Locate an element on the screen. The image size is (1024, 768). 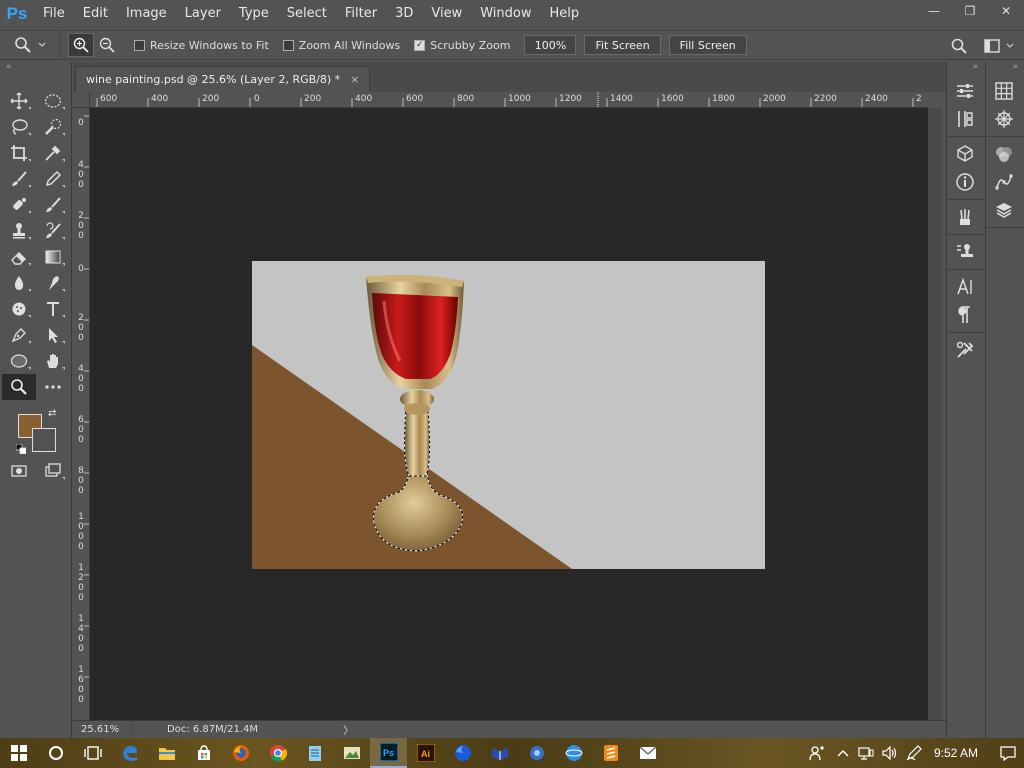
clone-source-panel-button is located at coordinates (965, 252).